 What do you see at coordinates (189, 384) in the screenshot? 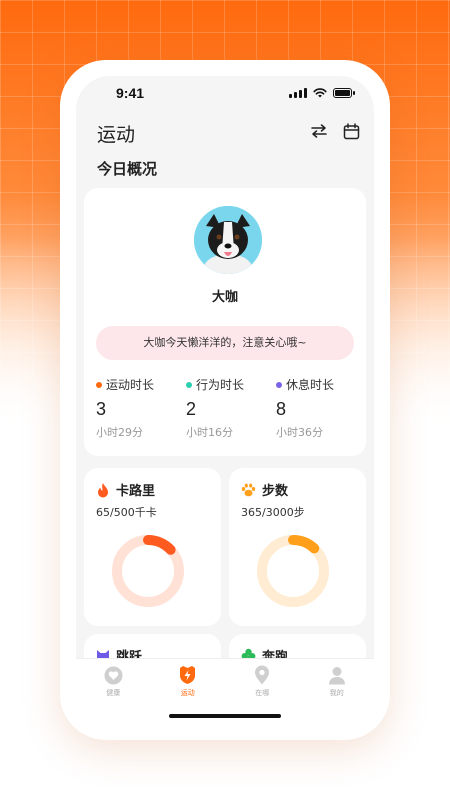
I see `teal-dot-icon` at bounding box center [189, 384].